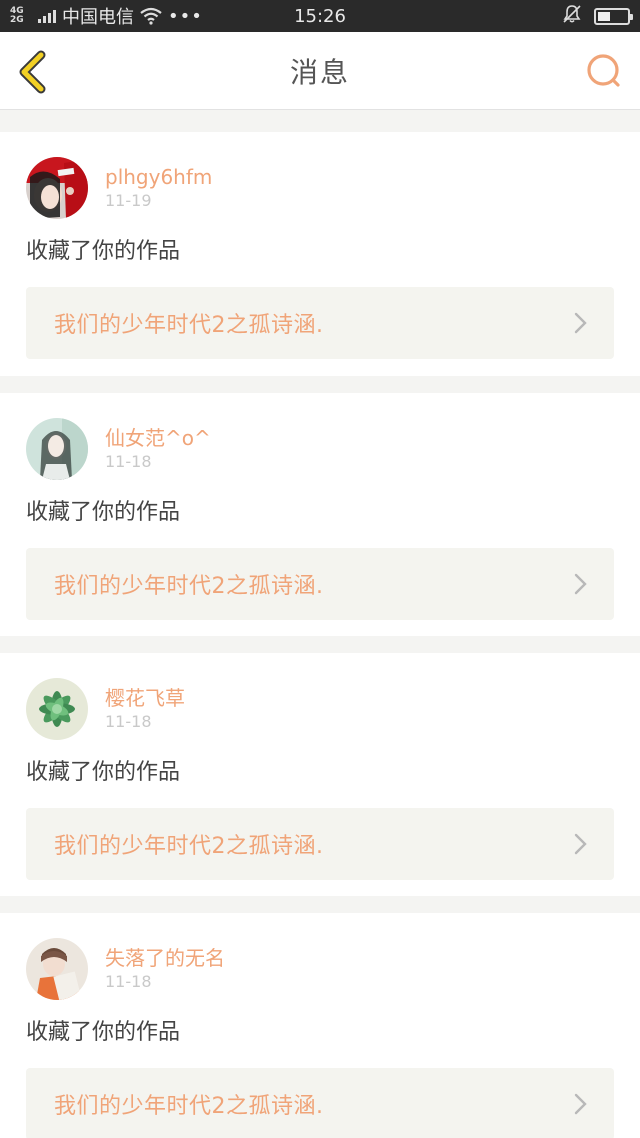 The width and height of the screenshot is (640, 1138). Describe the element at coordinates (572, 16) in the screenshot. I see `mute-bell-icon` at that location.